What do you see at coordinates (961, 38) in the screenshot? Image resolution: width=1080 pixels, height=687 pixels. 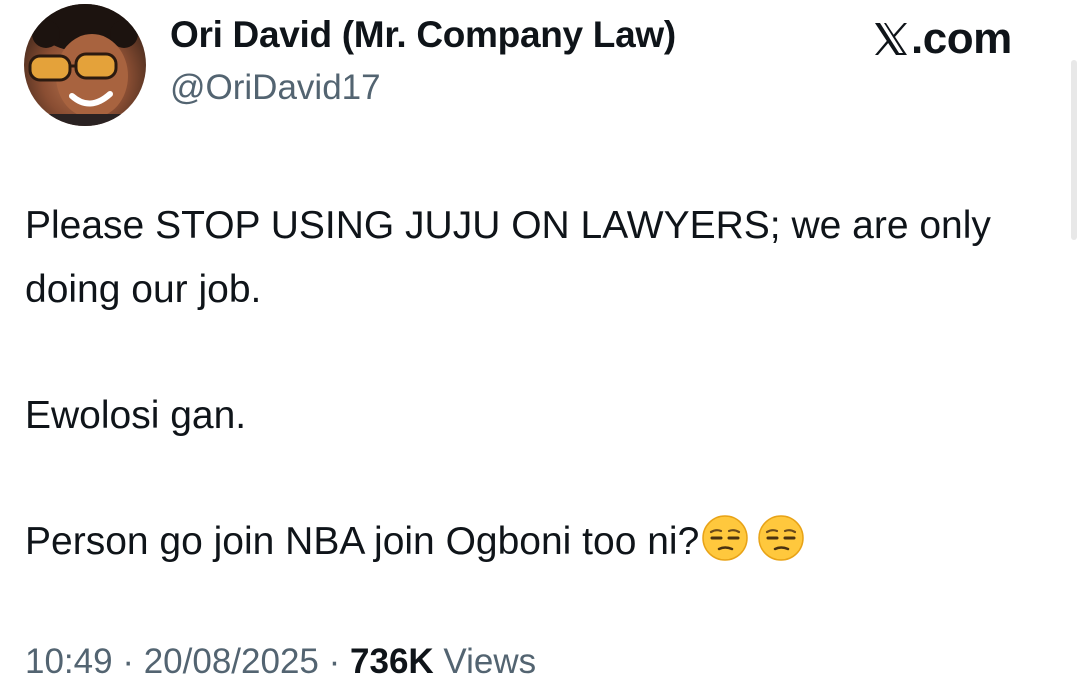 I see `brand-domain-label: .com` at bounding box center [961, 38].